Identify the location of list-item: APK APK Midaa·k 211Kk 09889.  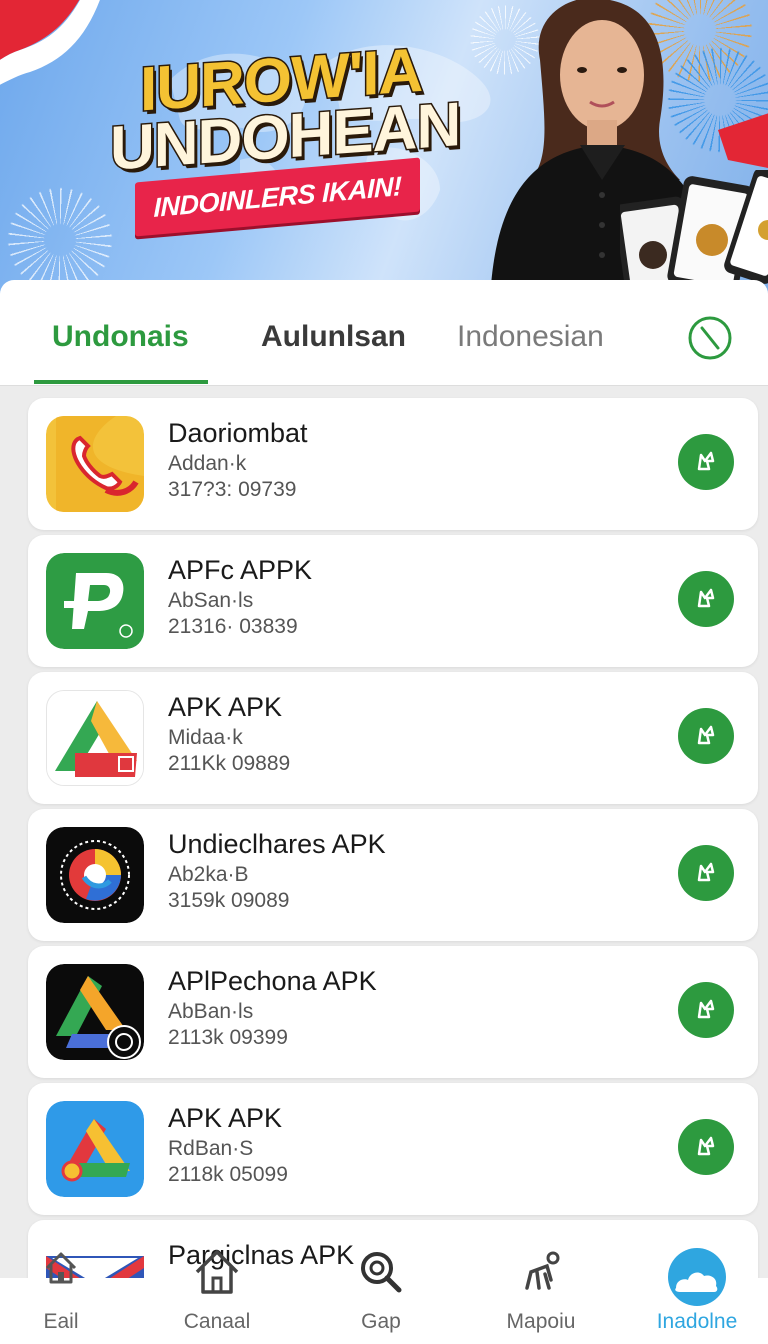
(393, 738).